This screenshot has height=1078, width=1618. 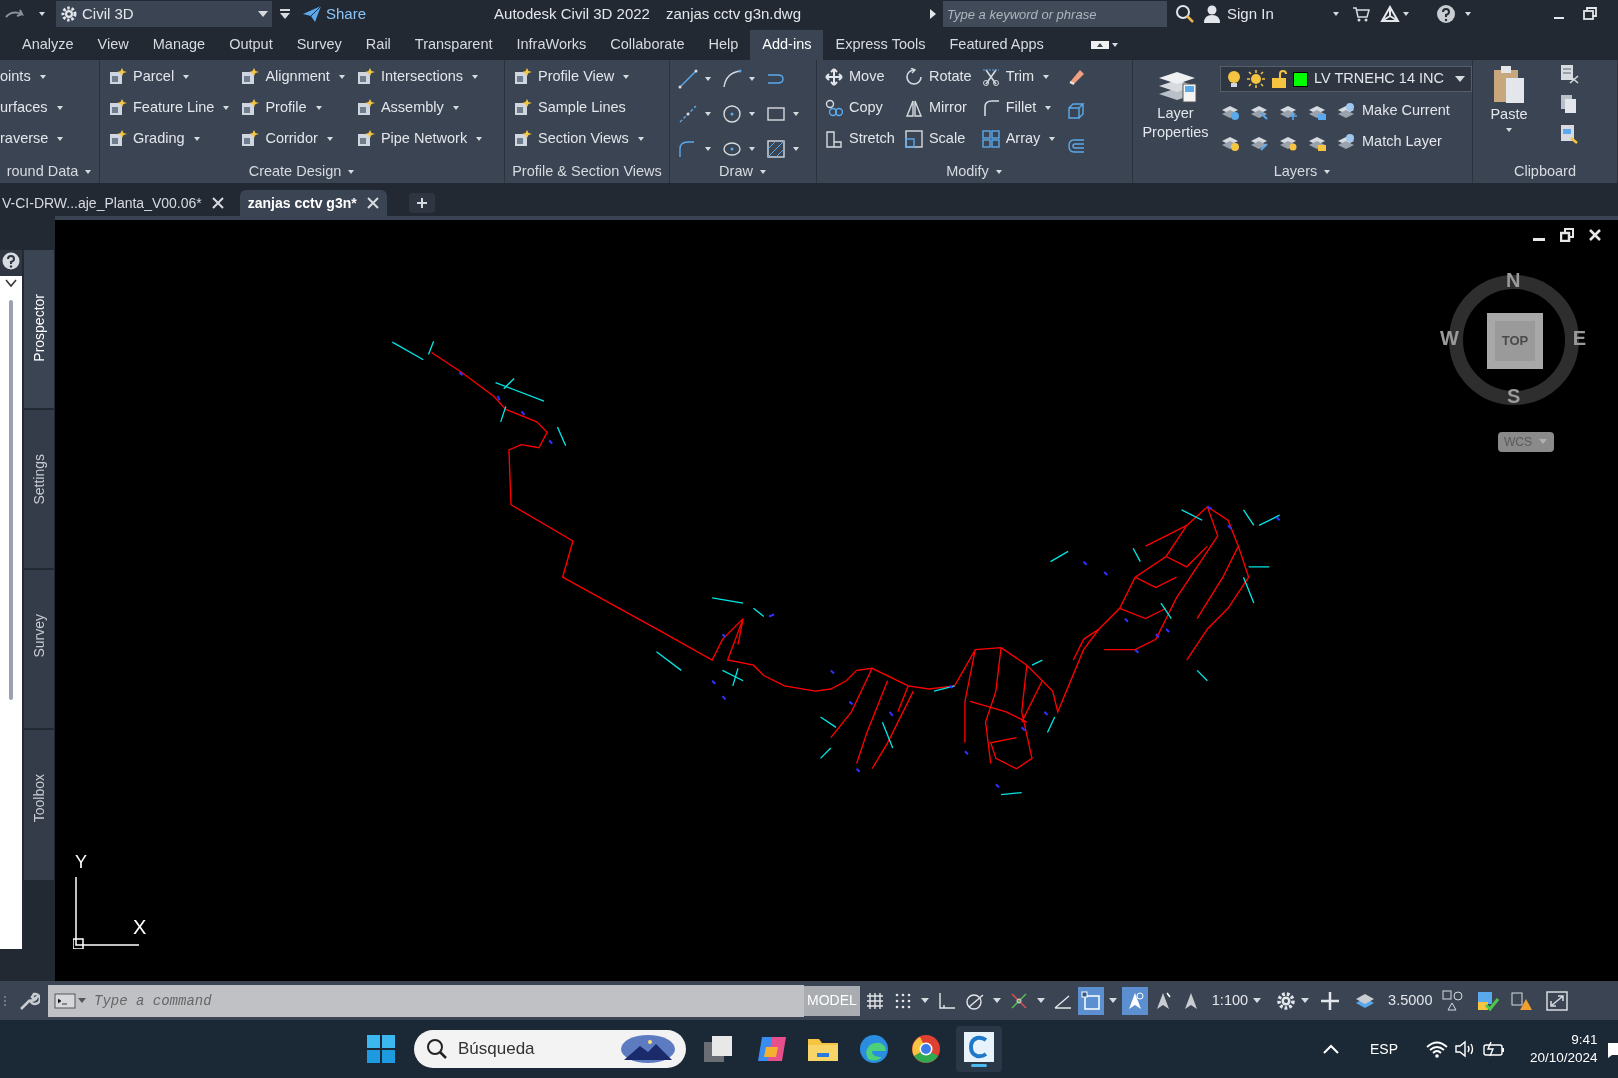 What do you see at coordinates (1076, 111) in the screenshot?
I see `box-icon` at bounding box center [1076, 111].